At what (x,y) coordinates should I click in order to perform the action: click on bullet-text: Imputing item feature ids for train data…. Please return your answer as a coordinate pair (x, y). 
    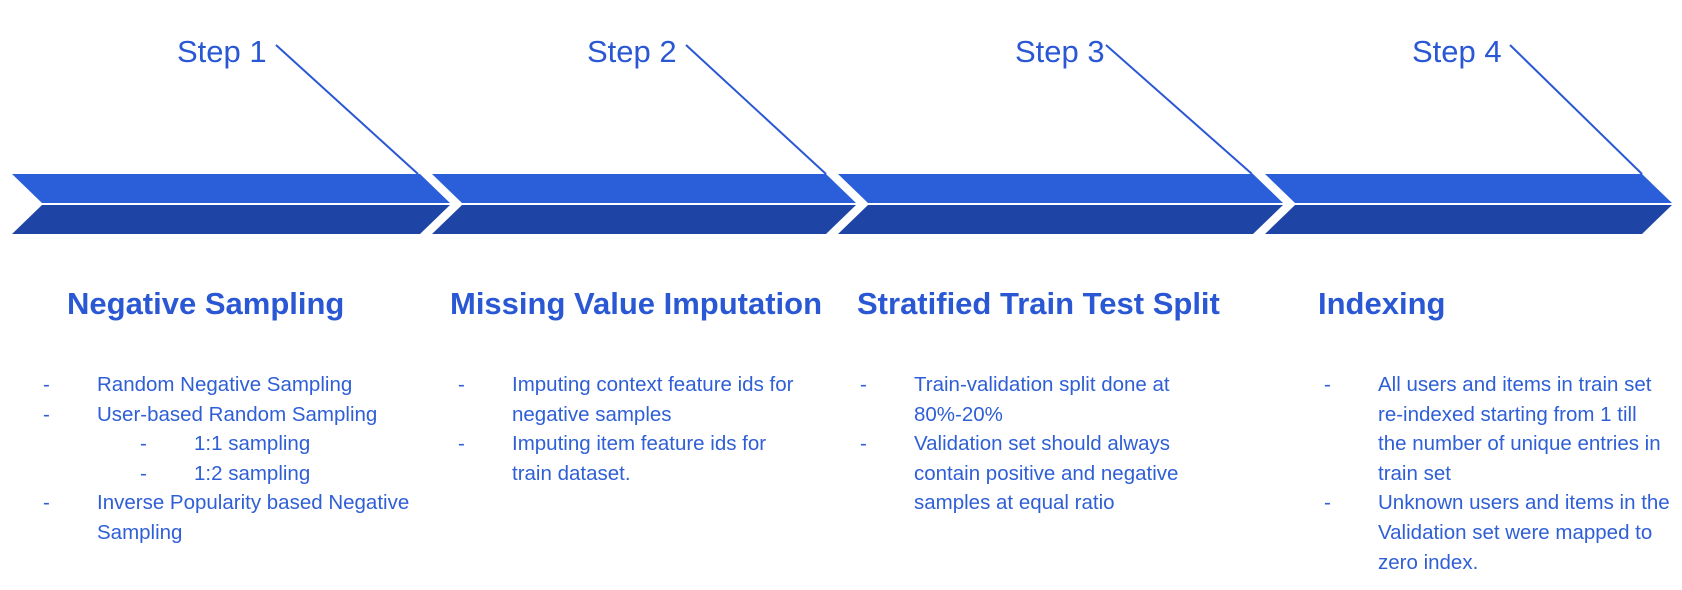
    Looking at the image, I should click on (639, 458).